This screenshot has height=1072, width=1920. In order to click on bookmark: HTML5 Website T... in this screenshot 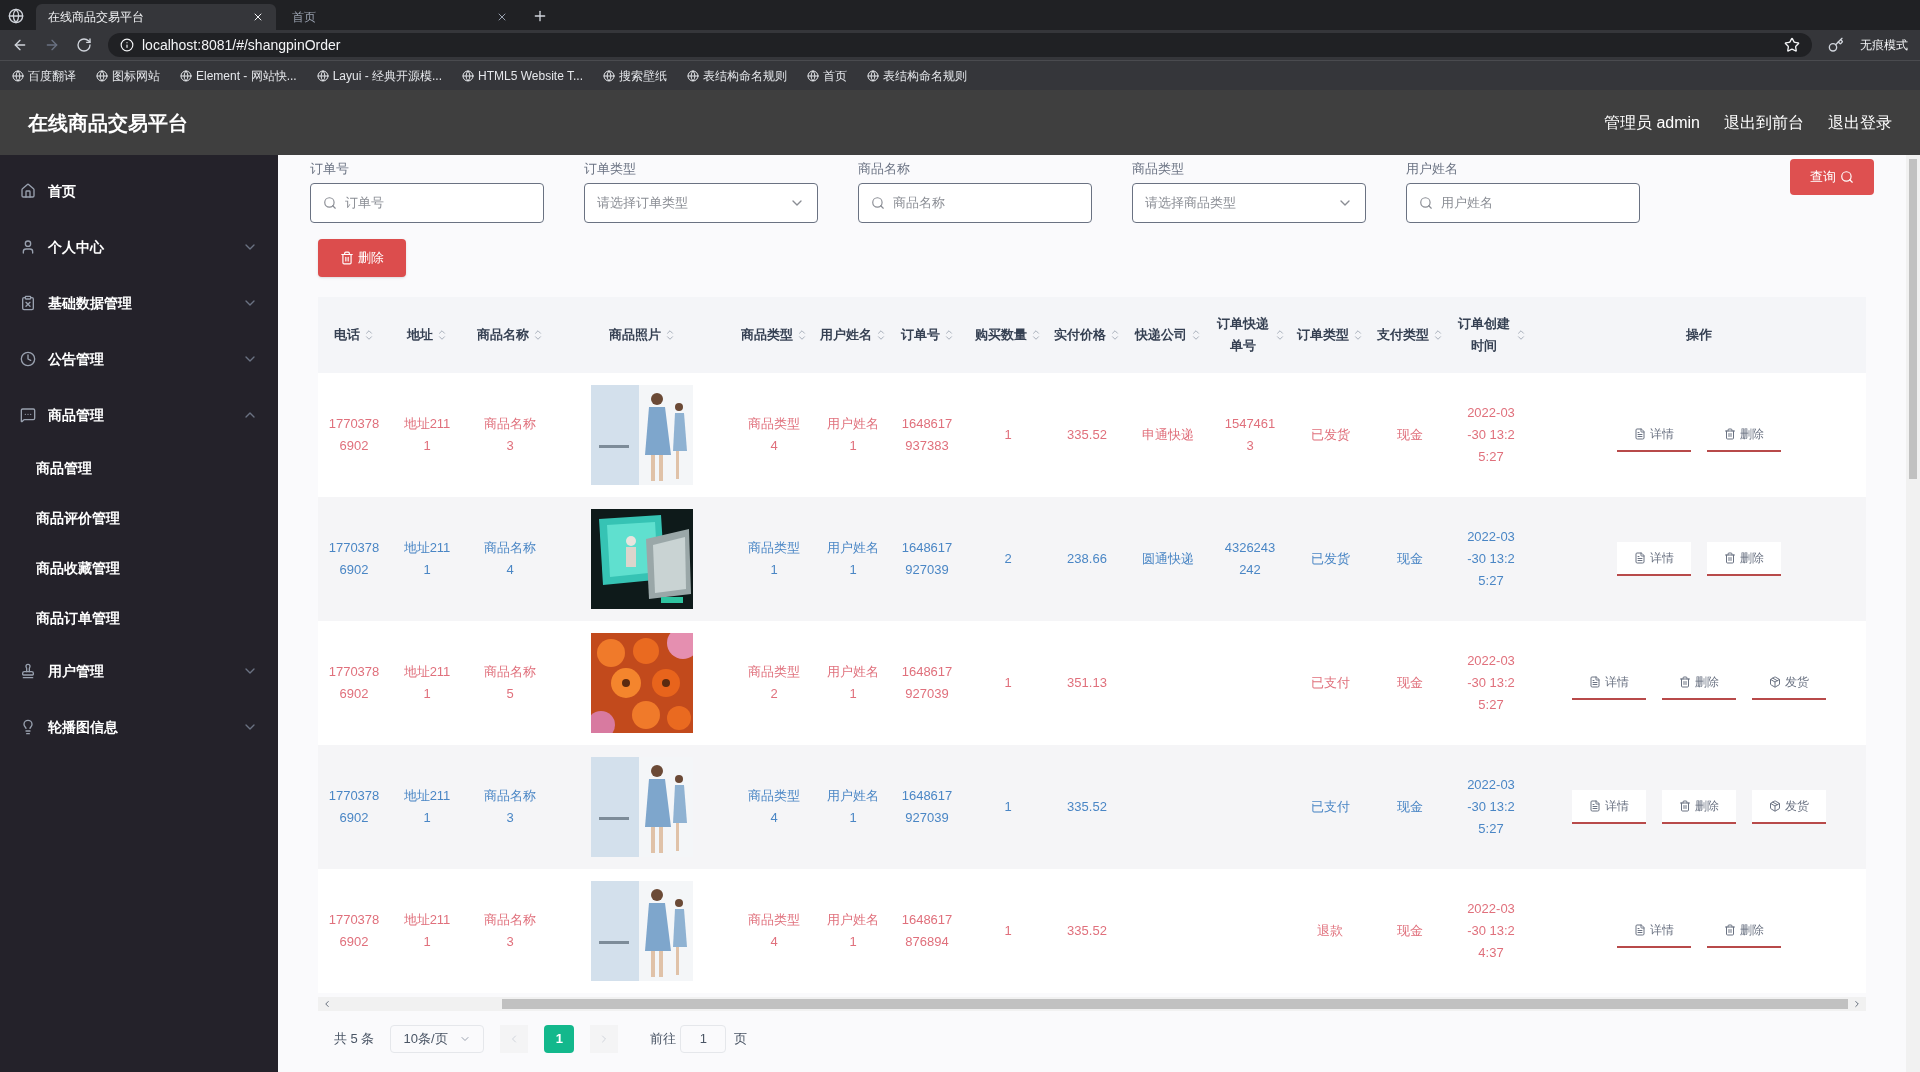, I will do `click(530, 75)`.